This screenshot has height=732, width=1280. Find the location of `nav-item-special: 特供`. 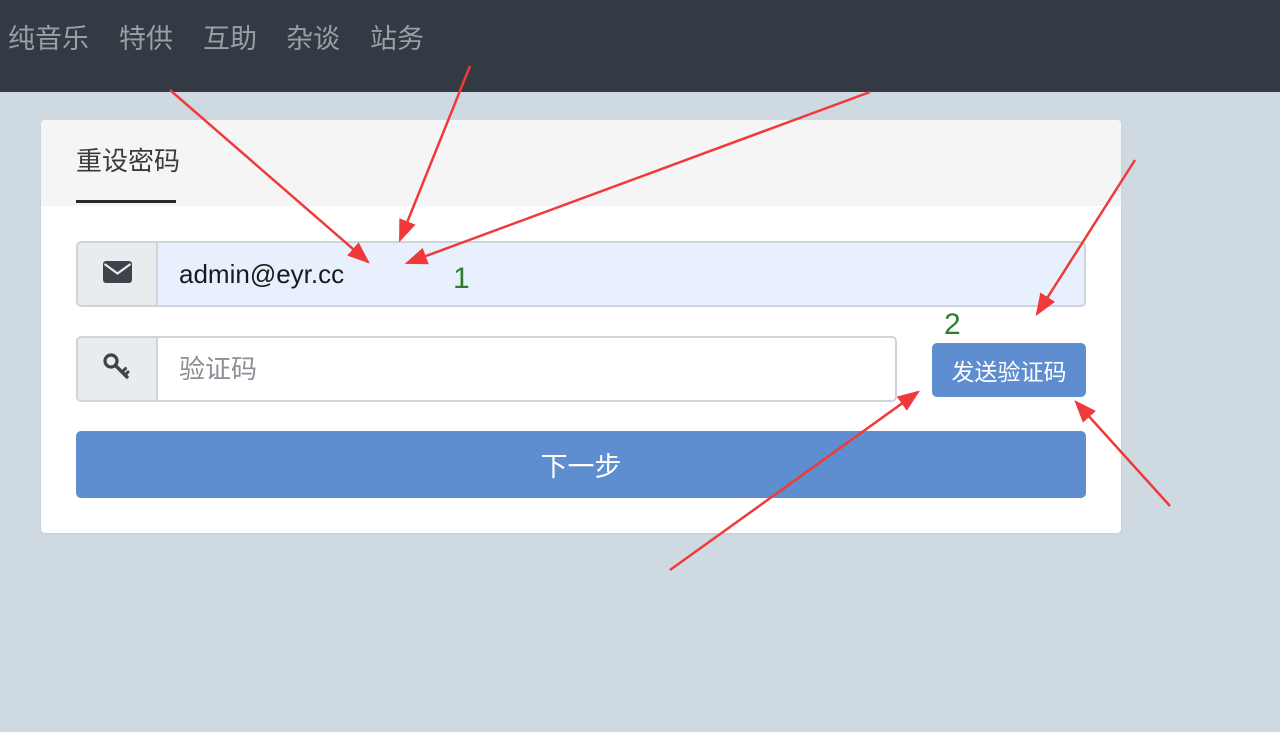

nav-item-special: 特供 is located at coordinates (146, 40).